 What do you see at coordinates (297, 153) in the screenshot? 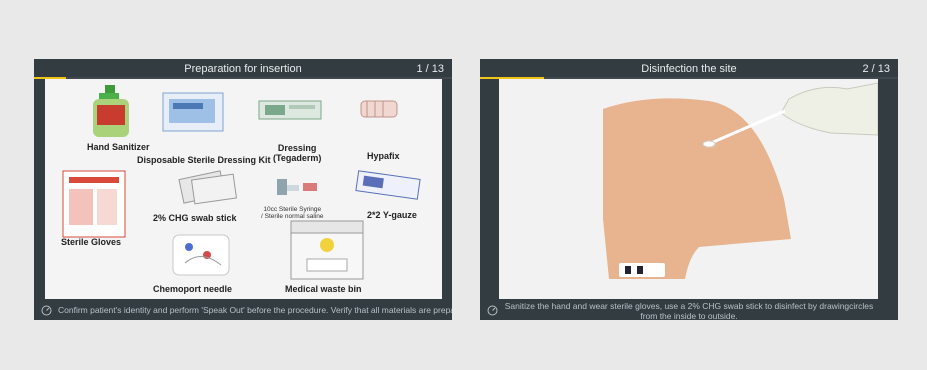
I see `item-label-tegaderm: Dressing (Tegaderm)` at bounding box center [297, 153].